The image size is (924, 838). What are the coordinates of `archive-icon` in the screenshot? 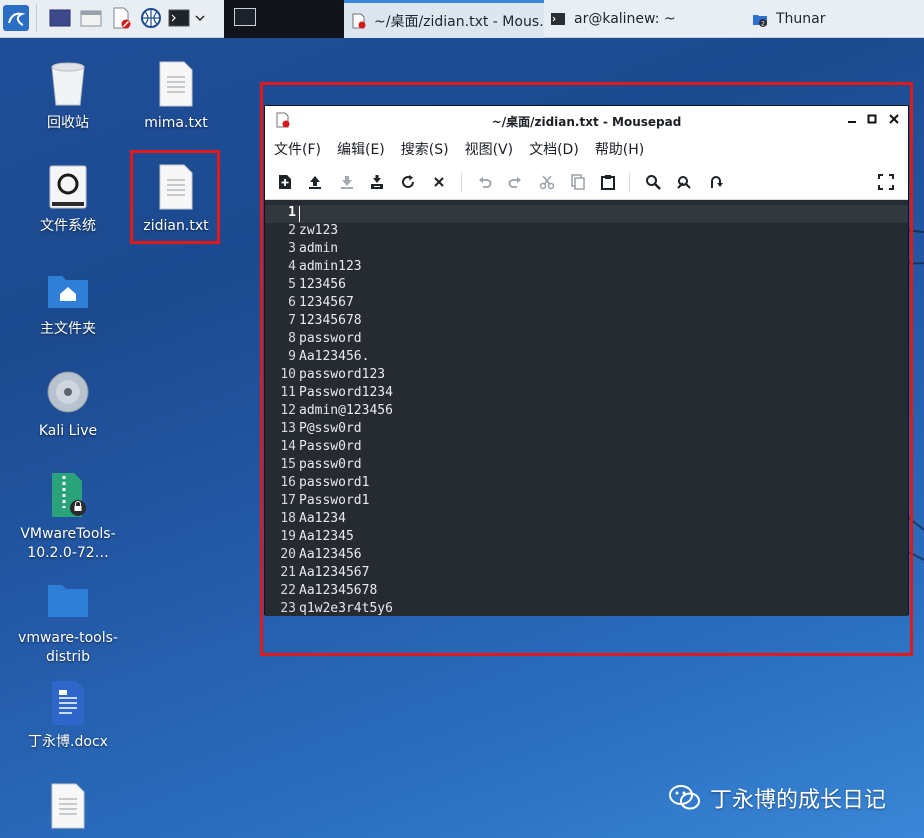 It's located at (68, 495).